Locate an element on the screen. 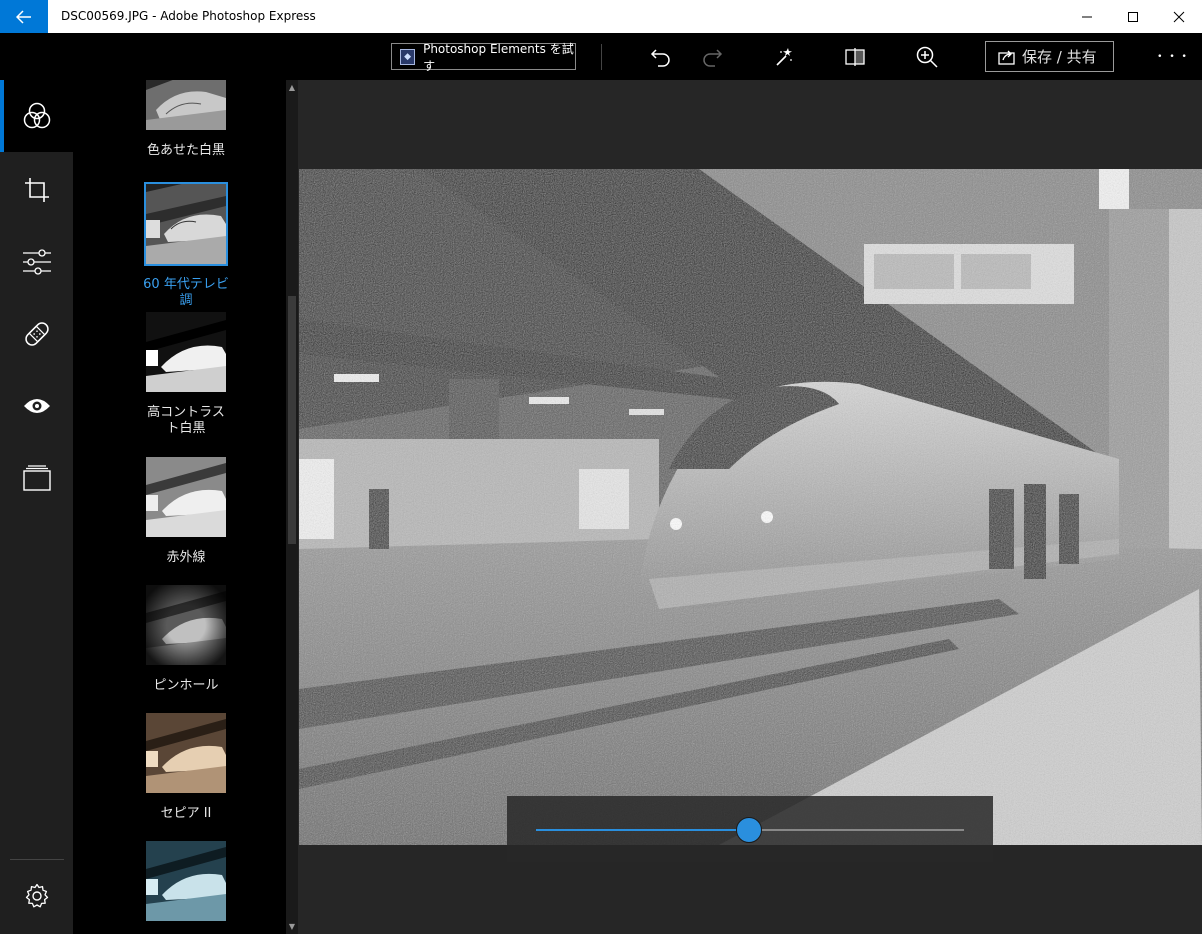  filter-item: 赤外線 is located at coordinates (186, 511).